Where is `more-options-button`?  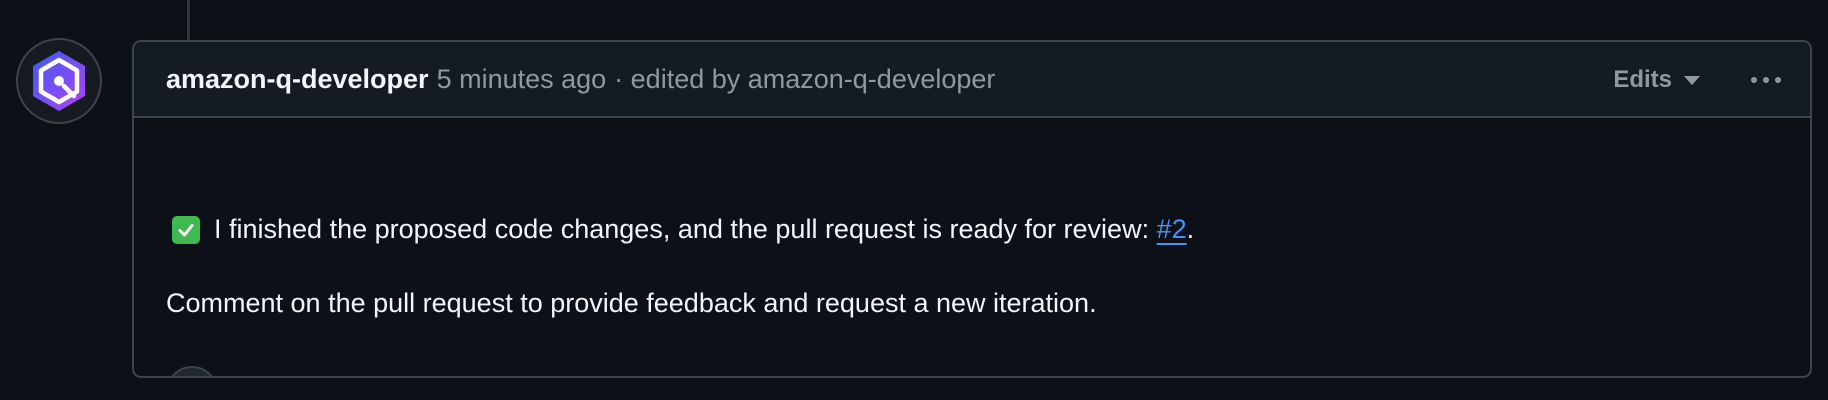
more-options-button is located at coordinates (1766, 80).